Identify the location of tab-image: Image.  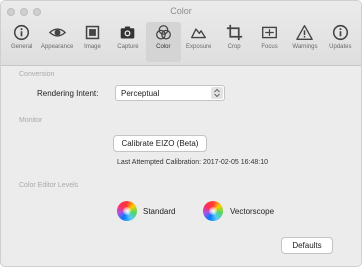
(92, 42).